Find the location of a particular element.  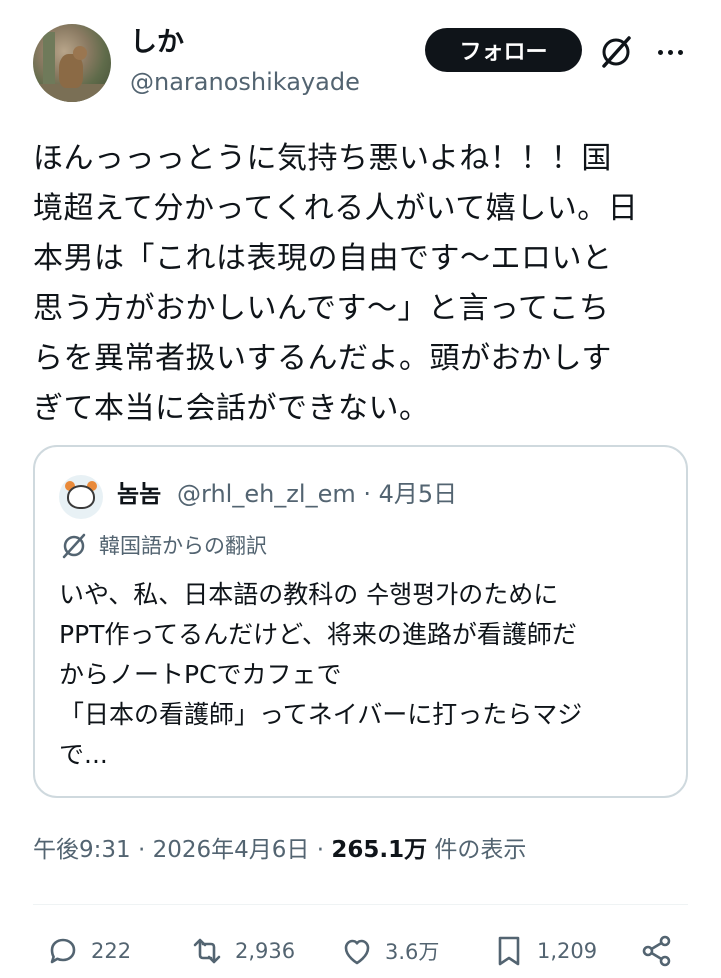

bookmark-button: 1,209 is located at coordinates (544, 951).